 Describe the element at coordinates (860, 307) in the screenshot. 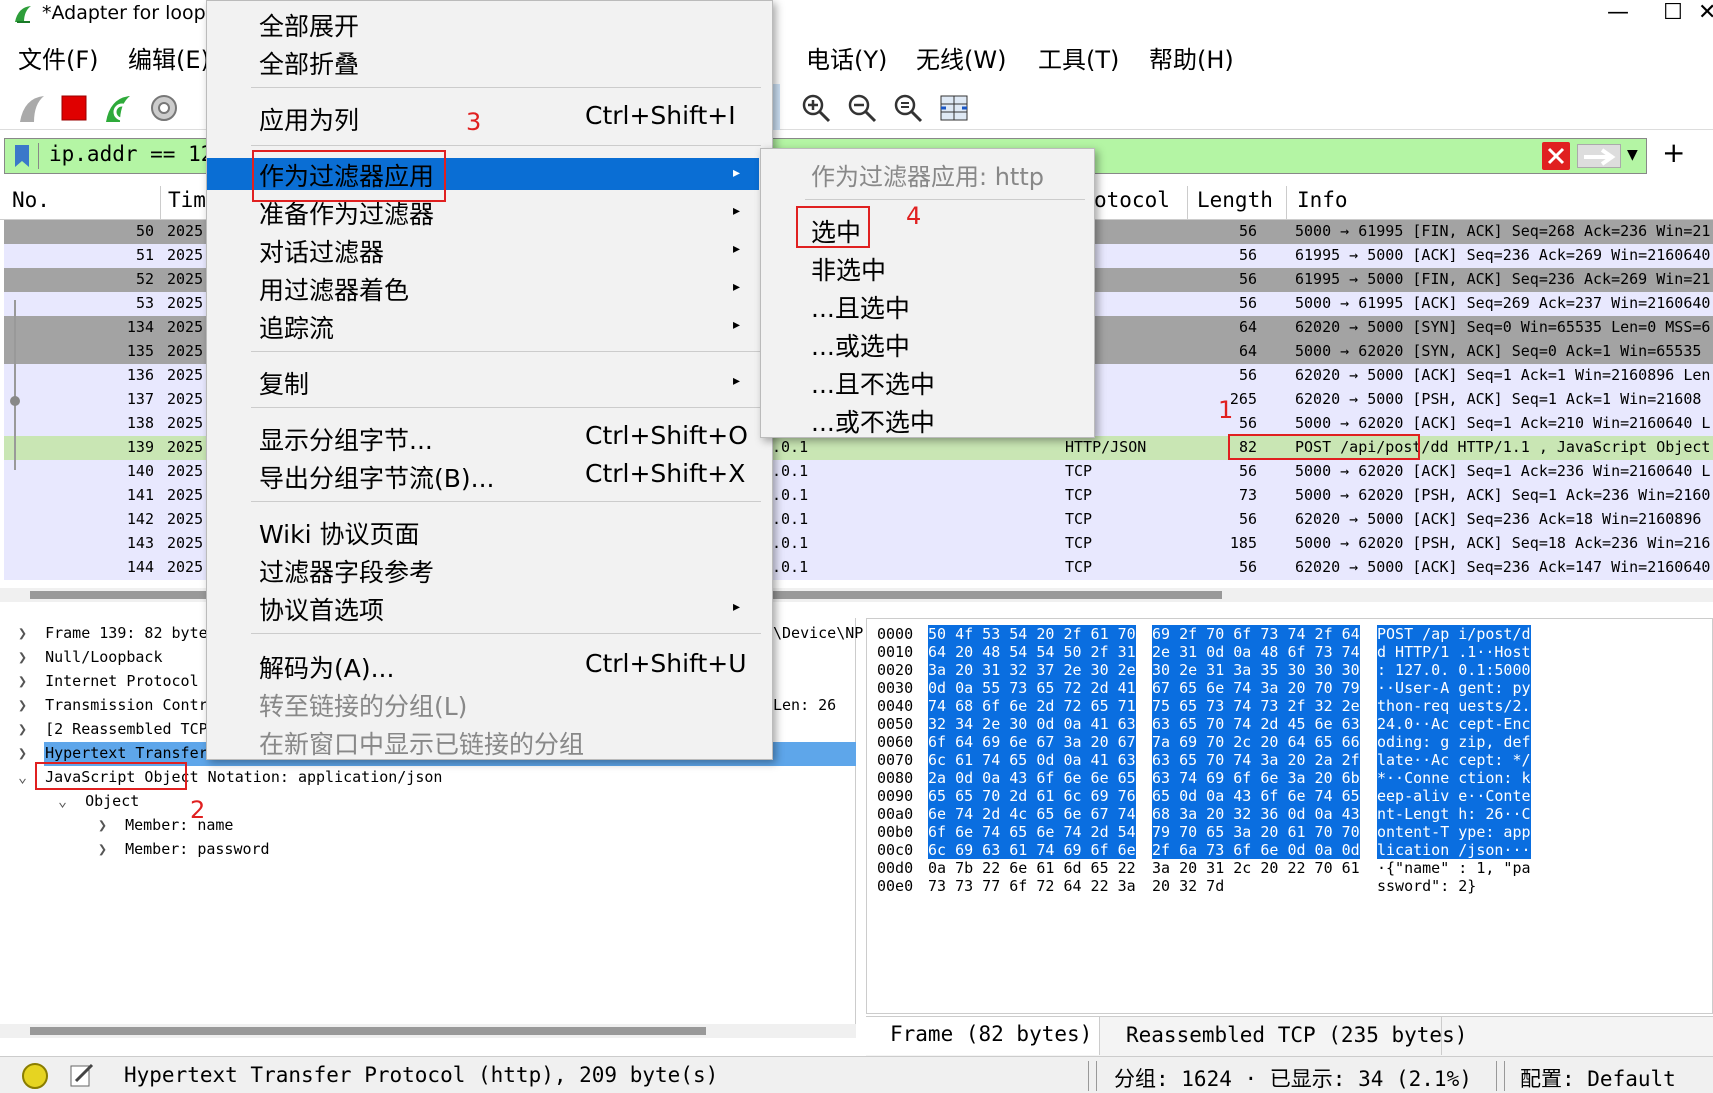

I see `submenu-item-and-selected: ...且选中` at that location.